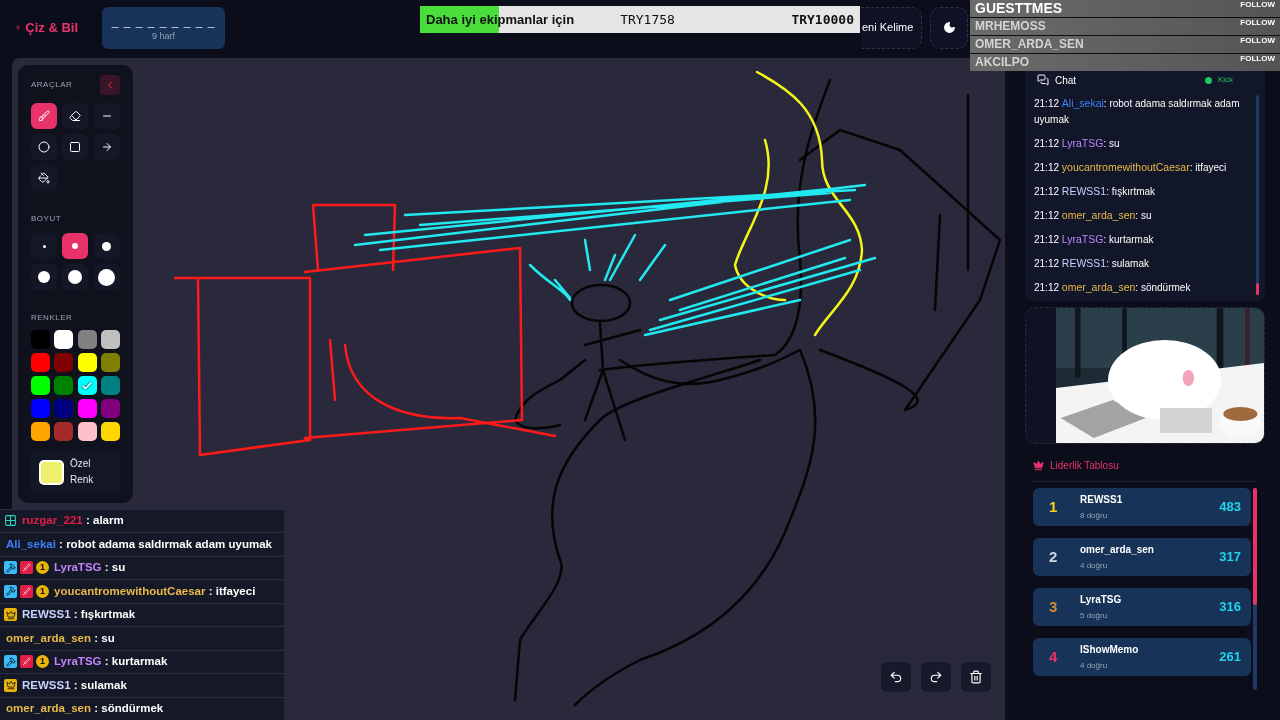 This screenshot has height=720, width=1280. What do you see at coordinates (52, 85) in the screenshot?
I see `tools-heading: ARAÇLAR` at bounding box center [52, 85].